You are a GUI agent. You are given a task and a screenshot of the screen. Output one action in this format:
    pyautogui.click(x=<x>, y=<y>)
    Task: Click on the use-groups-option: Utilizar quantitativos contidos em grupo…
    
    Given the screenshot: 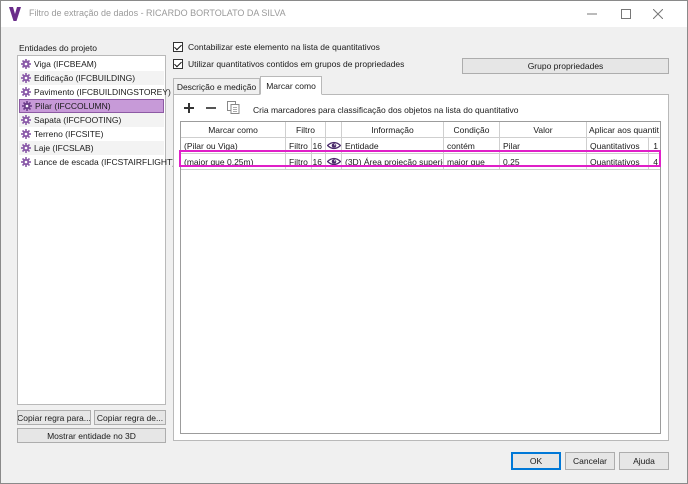 What is the action you would take?
    pyautogui.click(x=288, y=64)
    